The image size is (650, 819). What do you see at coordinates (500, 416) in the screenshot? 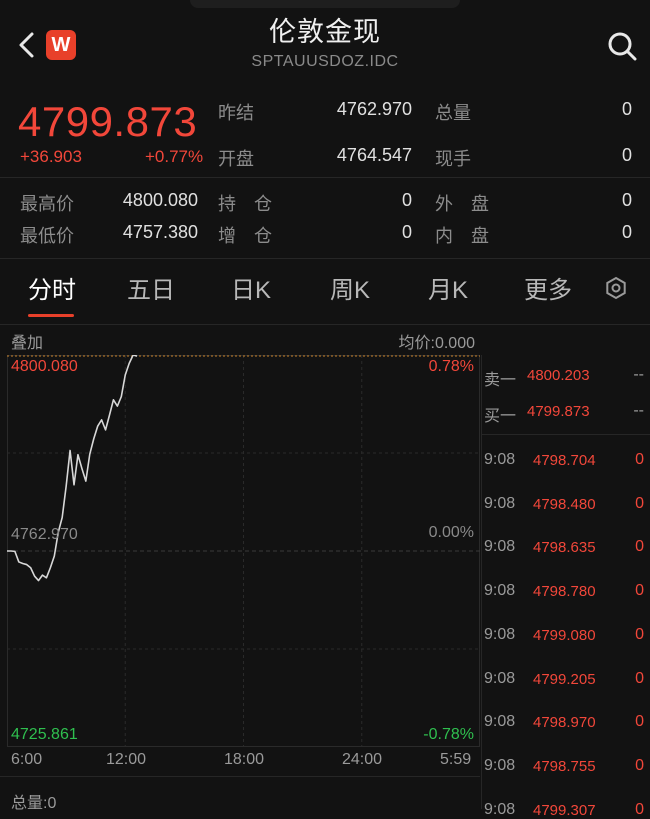
I see `bid1-label: 买一` at bounding box center [500, 416].